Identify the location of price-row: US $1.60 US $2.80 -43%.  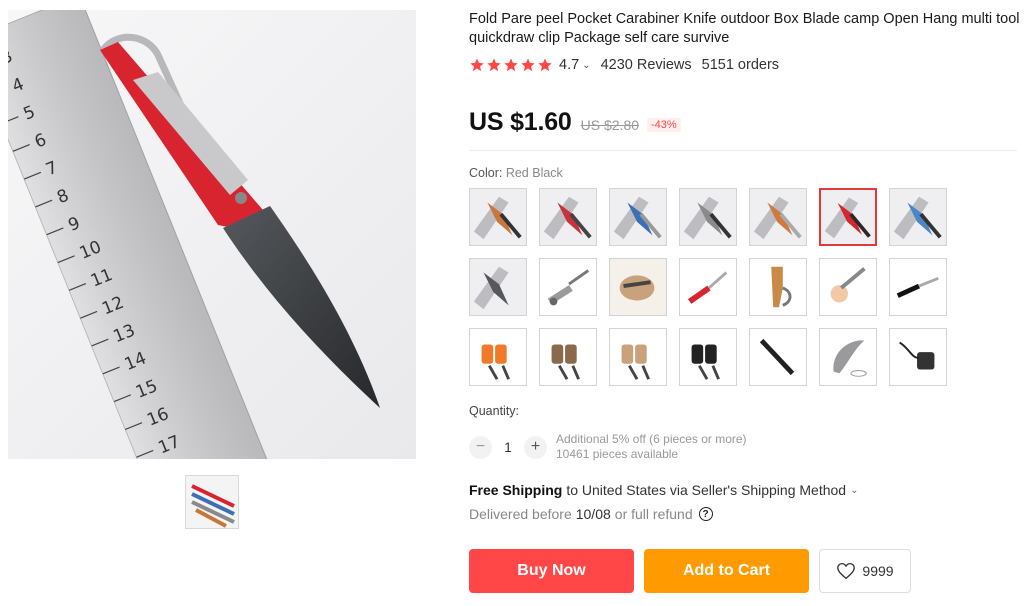
(575, 122).